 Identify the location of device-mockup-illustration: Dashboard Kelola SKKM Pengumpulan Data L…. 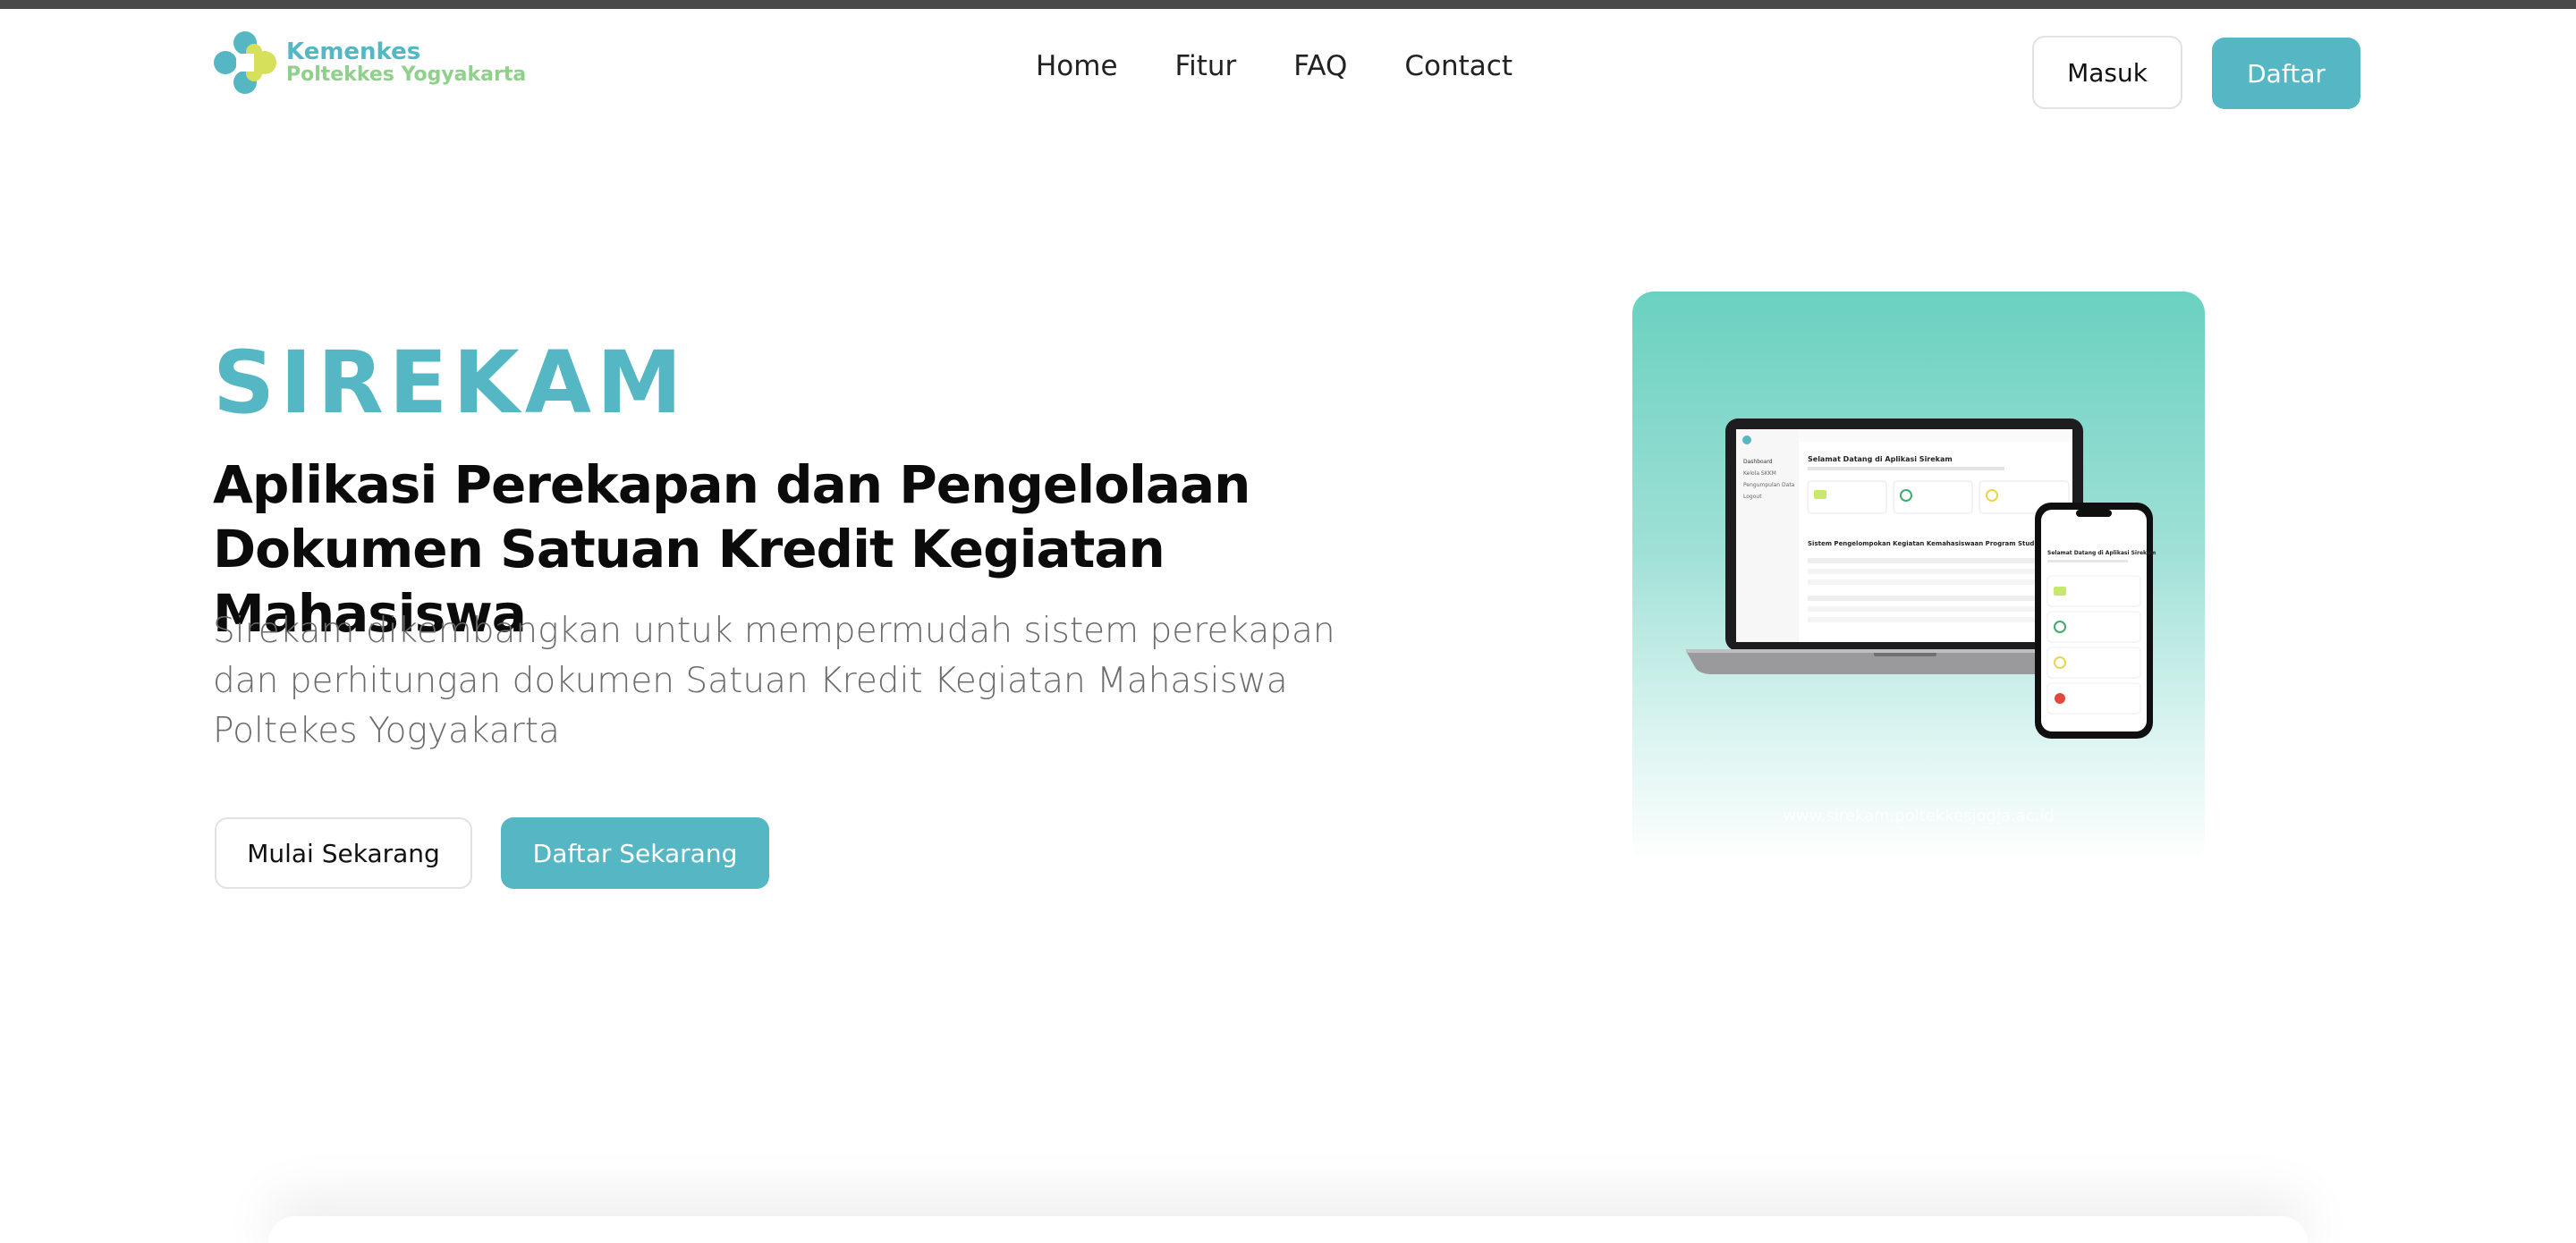
(1921, 579).